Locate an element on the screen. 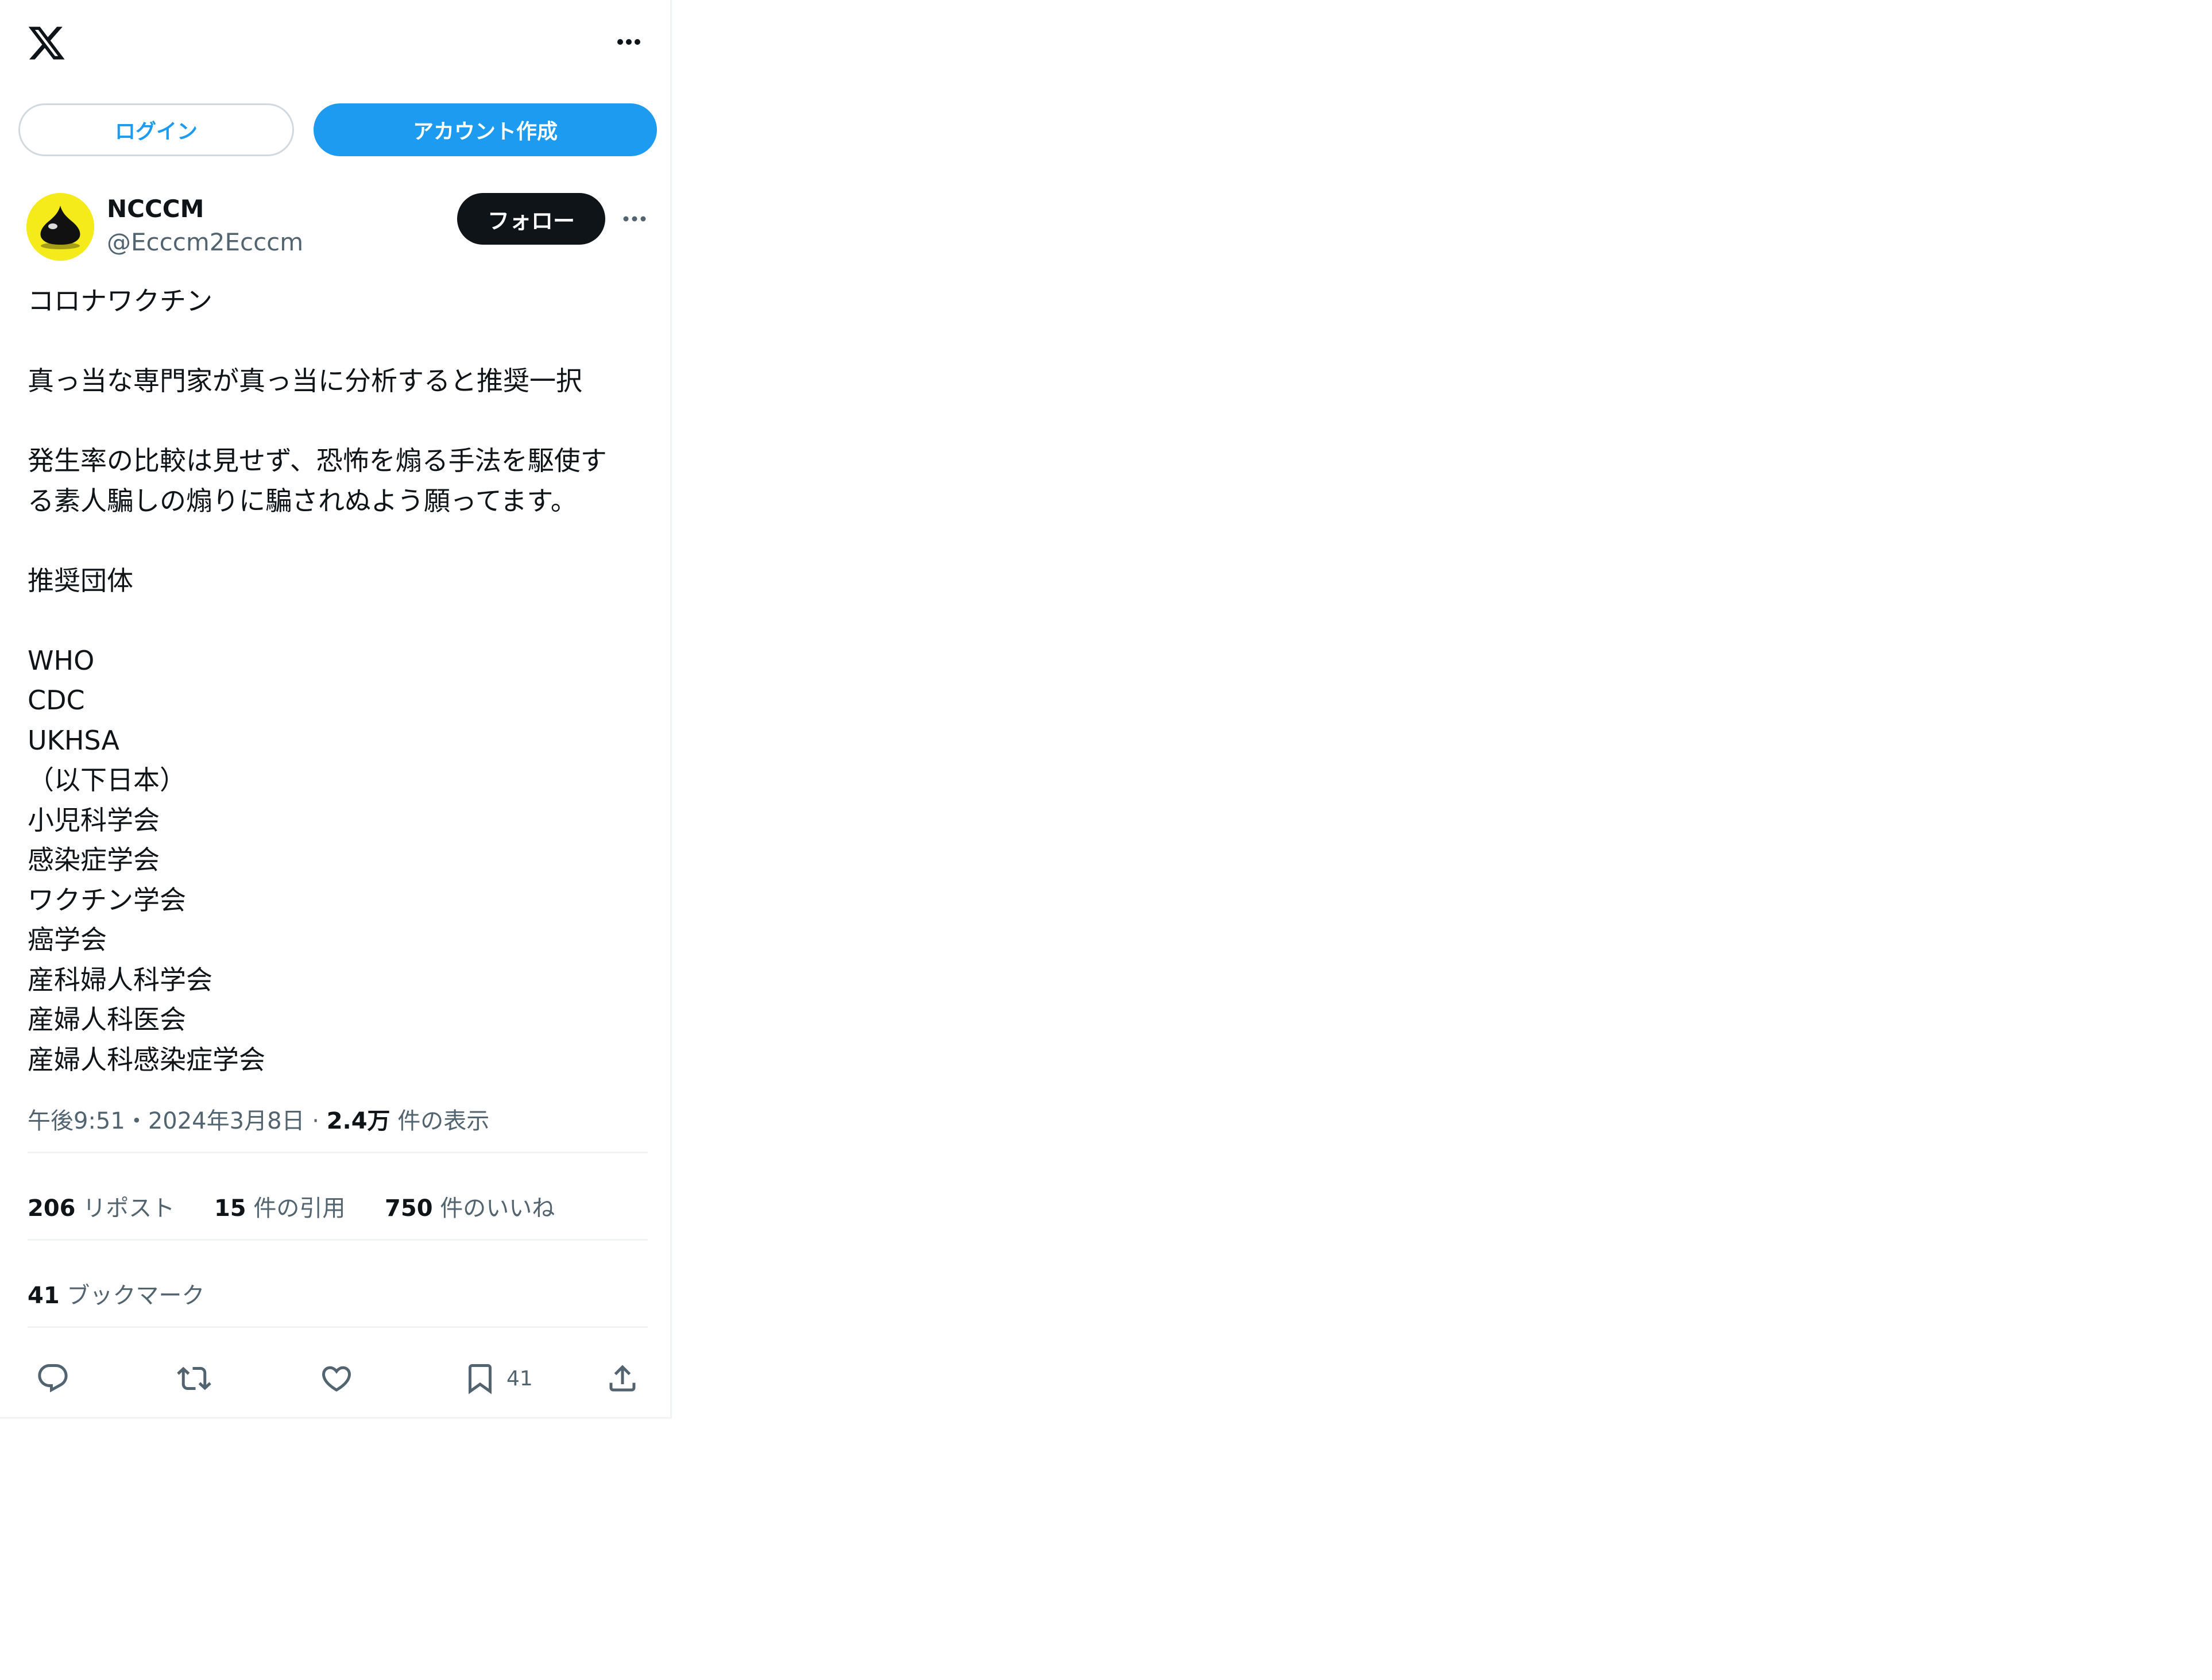 The width and height of the screenshot is (2212, 1680). repost-button is located at coordinates (194, 1378).